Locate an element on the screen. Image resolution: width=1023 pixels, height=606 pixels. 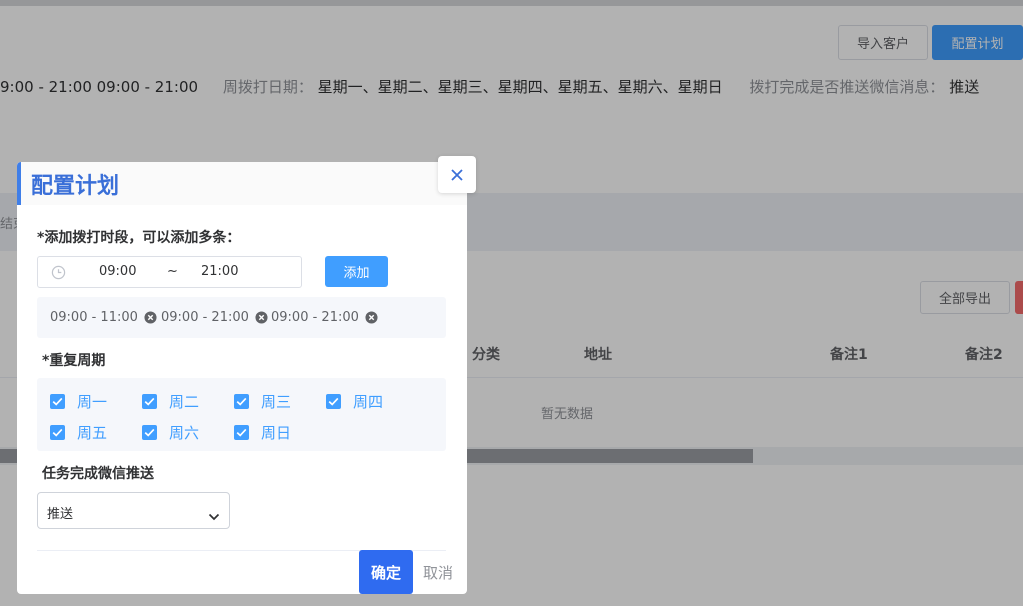
dialog-title-accent is located at coordinates (19, 183).